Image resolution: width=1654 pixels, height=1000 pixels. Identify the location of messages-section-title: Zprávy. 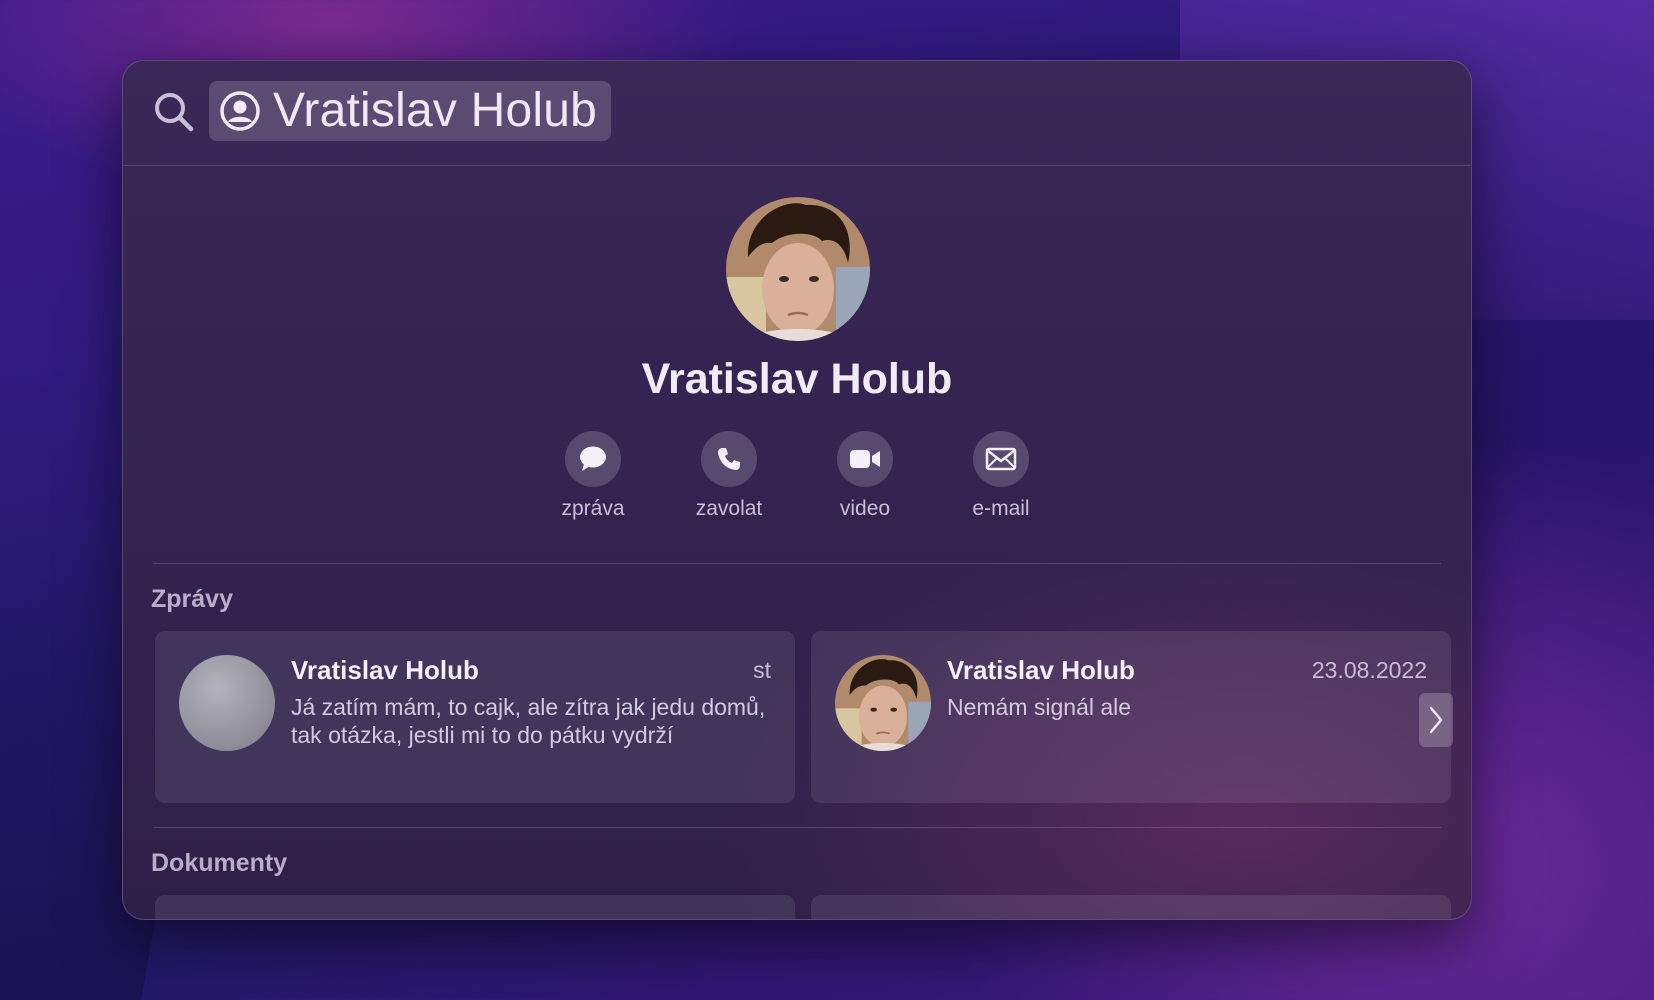
(192, 599).